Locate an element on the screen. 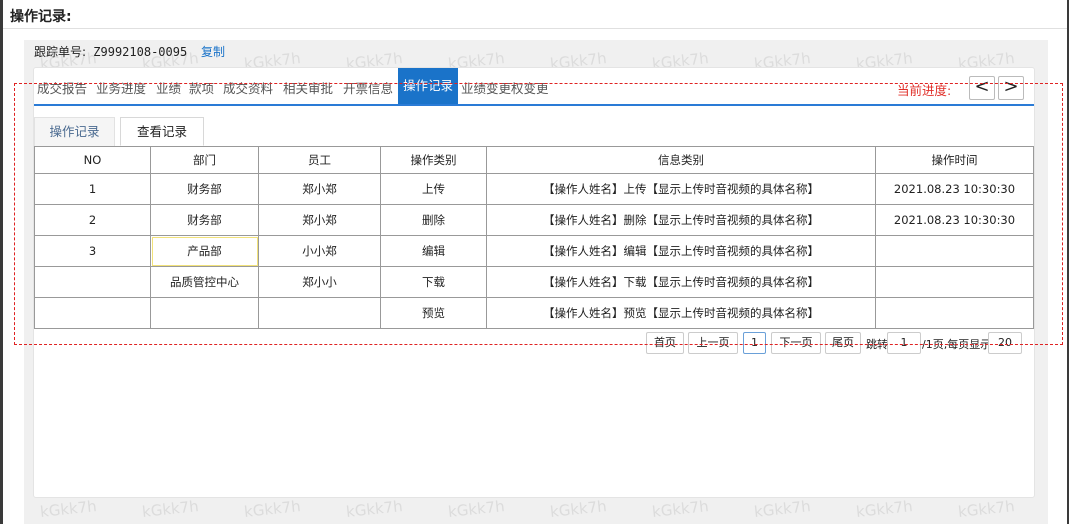 Image resolution: width=1069 pixels, height=524 pixels. cell-no: 1 is located at coordinates (92, 189).